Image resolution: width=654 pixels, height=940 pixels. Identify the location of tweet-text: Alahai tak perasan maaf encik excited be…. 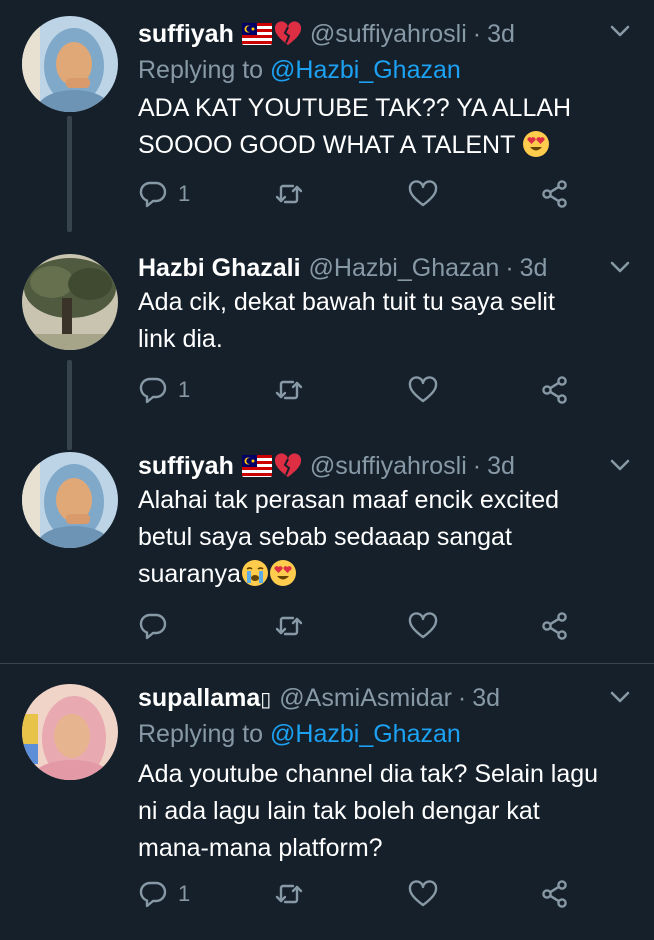
(388, 537).